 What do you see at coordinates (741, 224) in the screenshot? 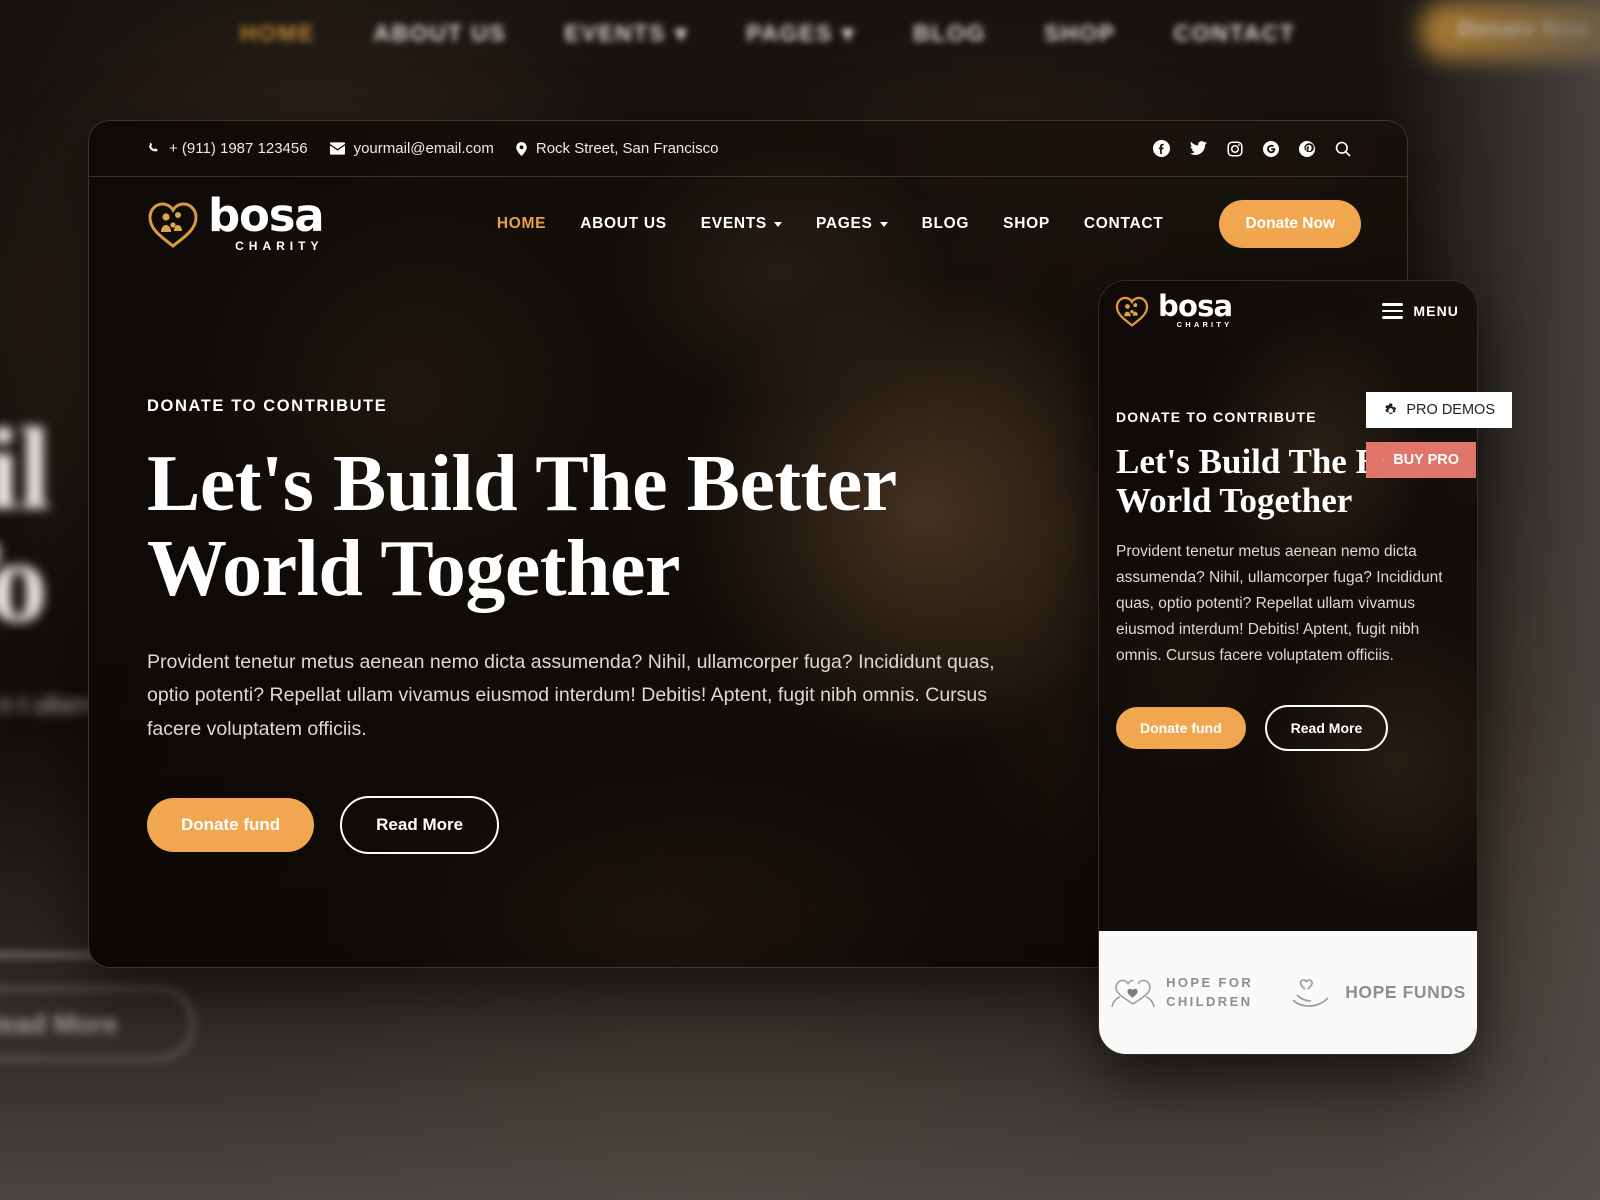
I see `nav-item-events: EVENTS` at bounding box center [741, 224].